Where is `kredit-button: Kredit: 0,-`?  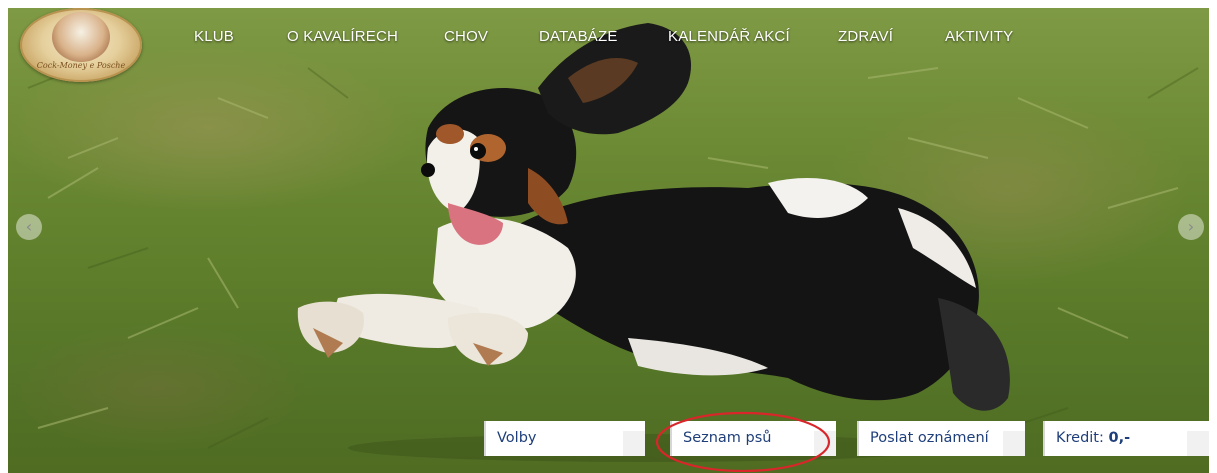
kredit-button: Kredit: 0,- is located at coordinates (1126, 438).